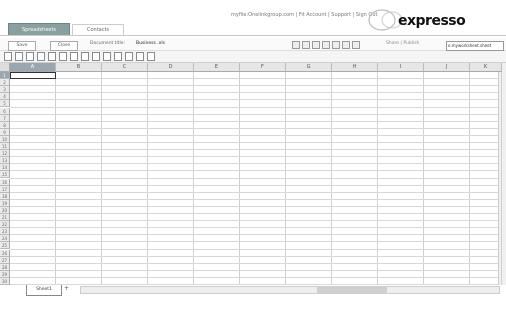  What do you see at coordinates (316, 45) in the screenshot?
I see `cut-icon` at bounding box center [316, 45].